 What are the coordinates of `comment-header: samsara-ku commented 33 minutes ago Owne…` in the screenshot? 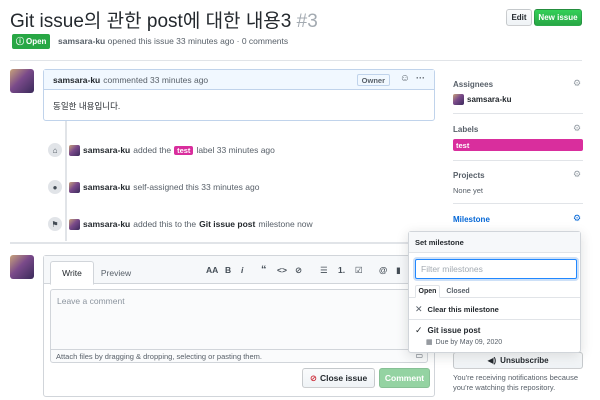 It's located at (239, 80).